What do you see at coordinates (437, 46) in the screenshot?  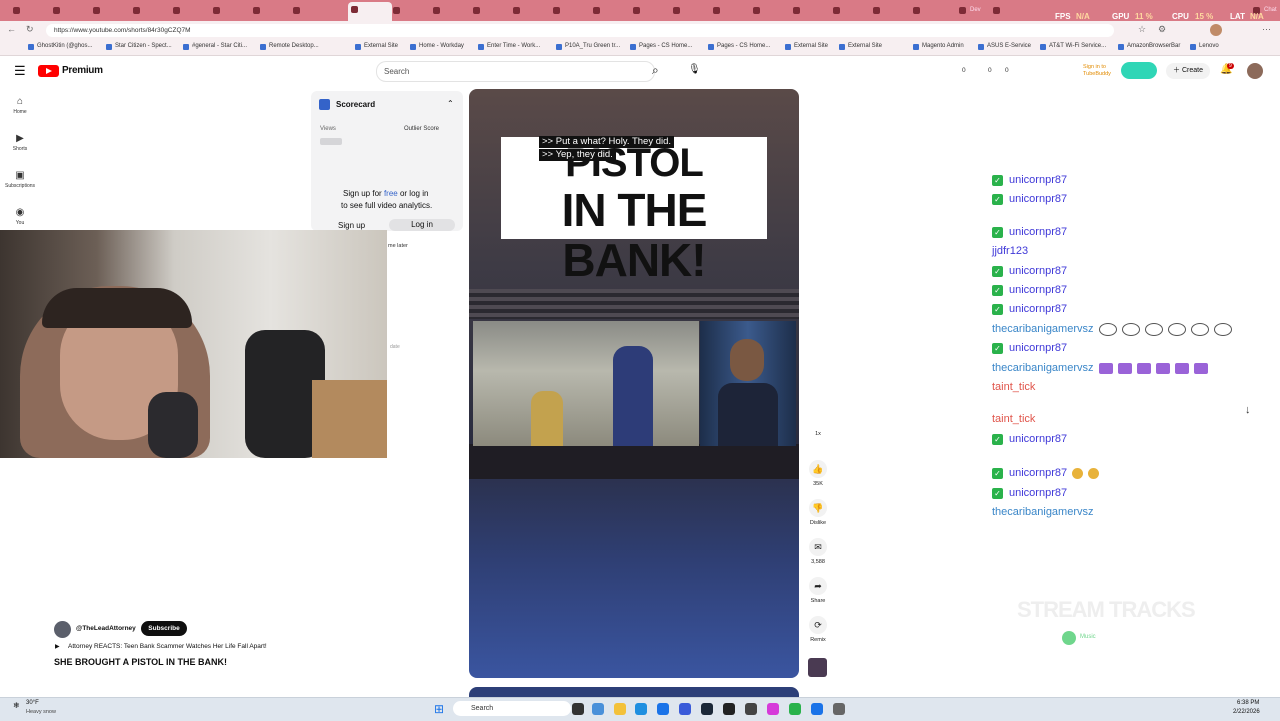 I see `bookmark: Home - Workday` at bounding box center [437, 46].